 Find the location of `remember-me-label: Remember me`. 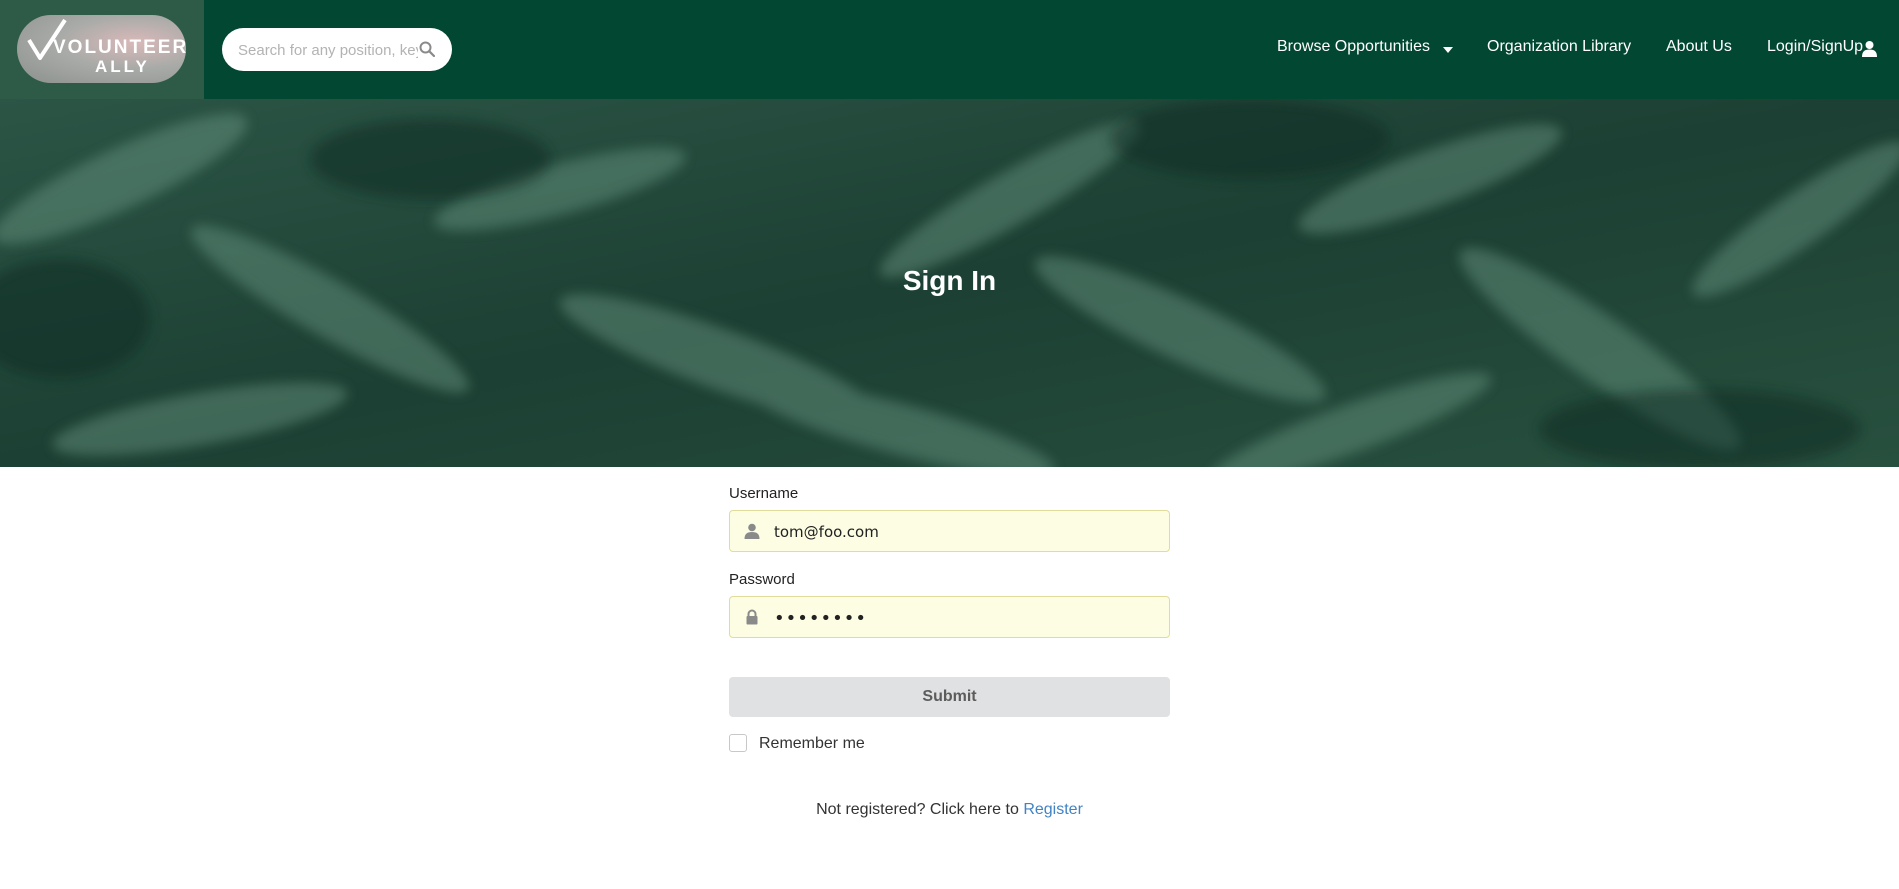

remember-me-label: Remember me is located at coordinates (812, 744).